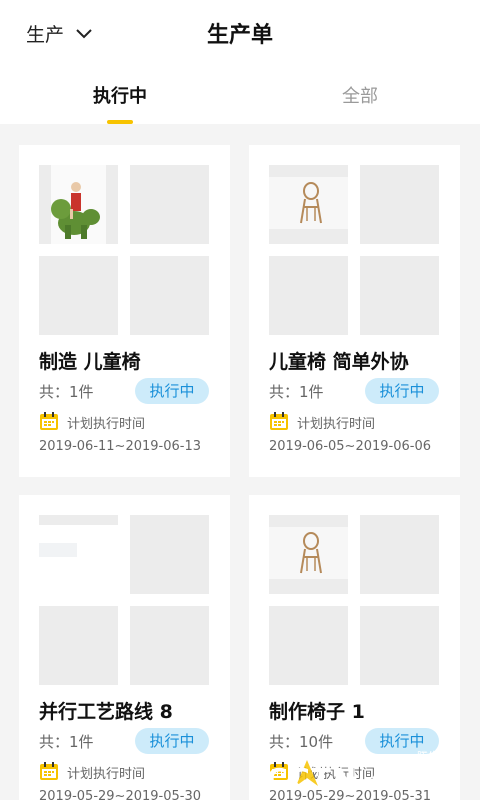 The image size is (480, 800). Describe the element at coordinates (106, 712) in the screenshot. I see `card-title: 并行工艺路线 8` at that location.